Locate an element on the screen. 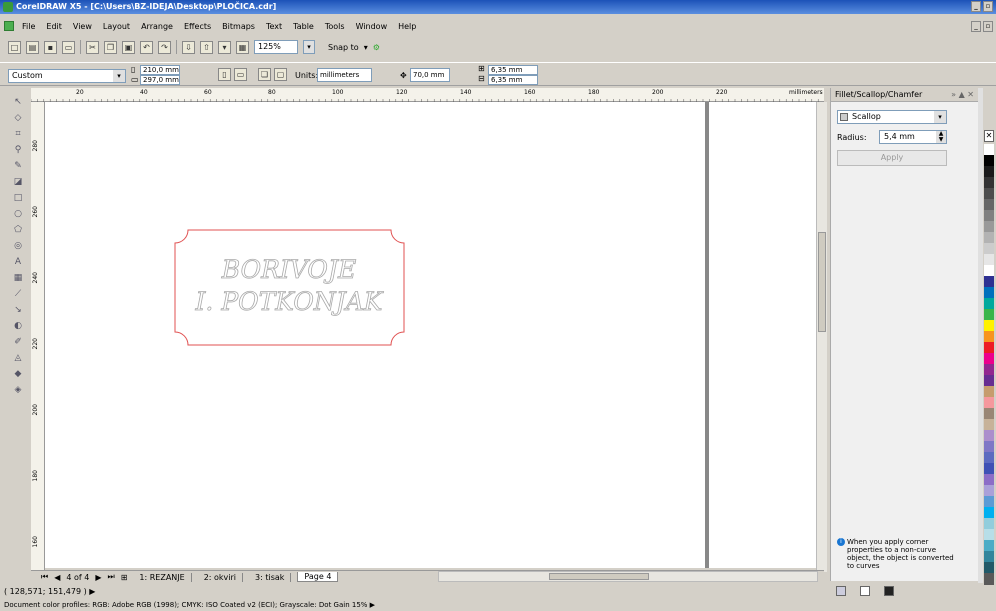 Image resolution: width=996 pixels, height=611 pixels. previous-page-icon: ◀ is located at coordinates (57, 577).